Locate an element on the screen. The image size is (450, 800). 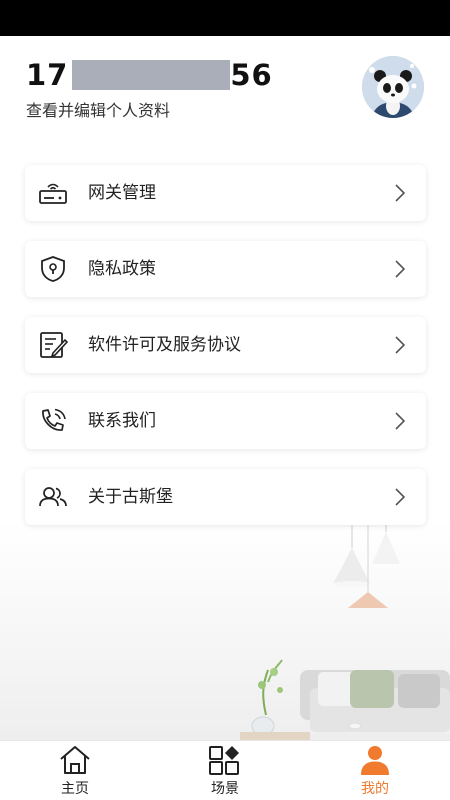
menu-label: 联系我们 is located at coordinates (122, 421).